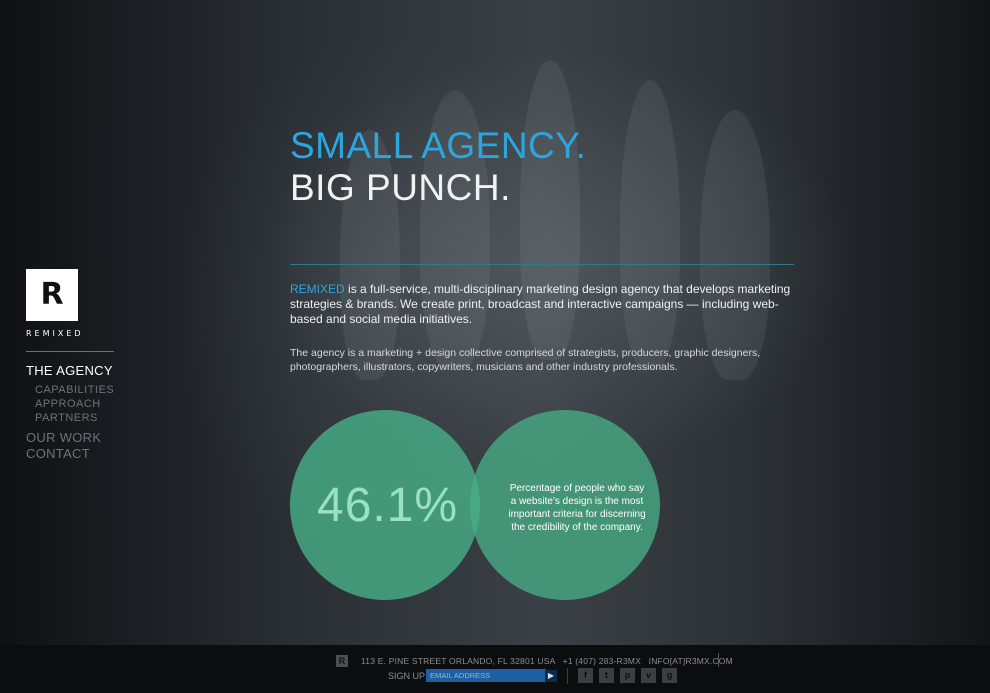 The height and width of the screenshot is (693, 990). Describe the element at coordinates (627, 675) in the screenshot. I see `pinterest-icon: p` at that location.